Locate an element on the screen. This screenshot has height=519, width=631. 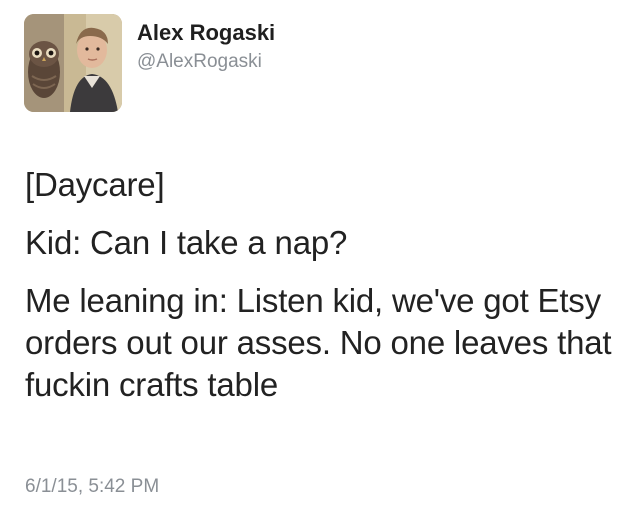
user-info: Alex Rogaski @AlexRogaski is located at coordinates (206, 47).